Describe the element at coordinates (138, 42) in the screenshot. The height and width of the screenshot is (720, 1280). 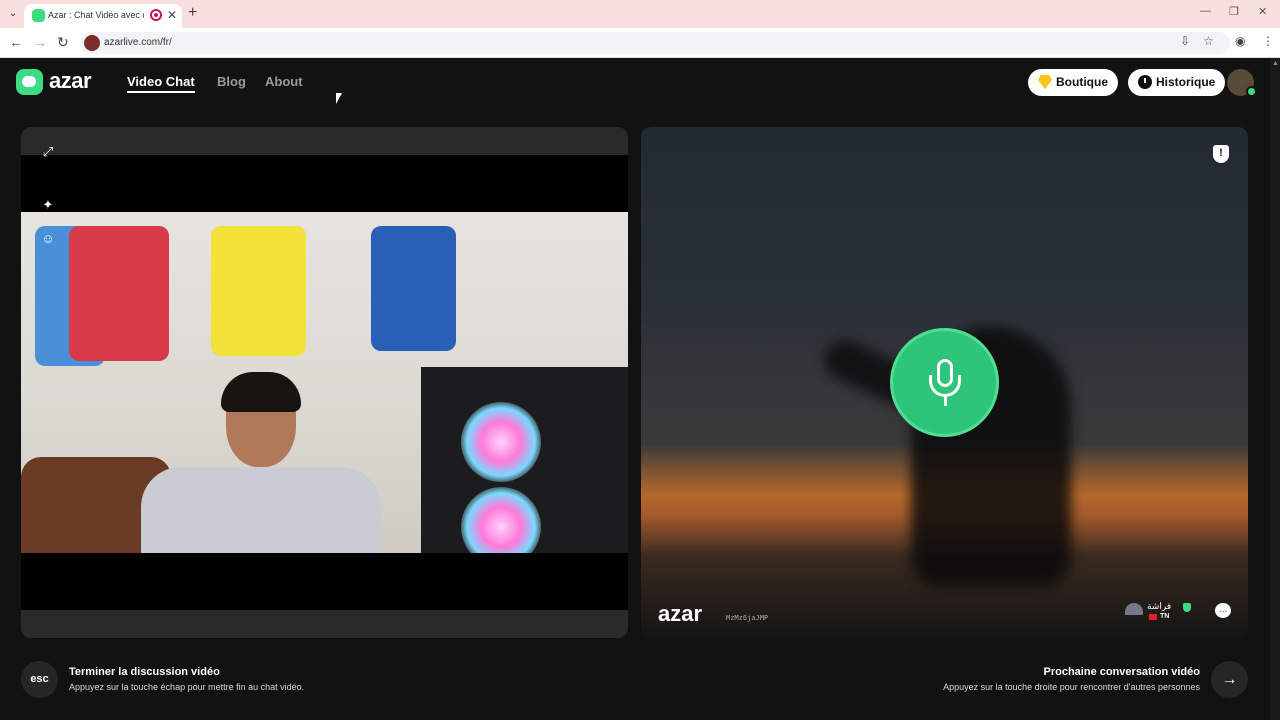
I see `url-text: azarlive.com/fr/` at that location.